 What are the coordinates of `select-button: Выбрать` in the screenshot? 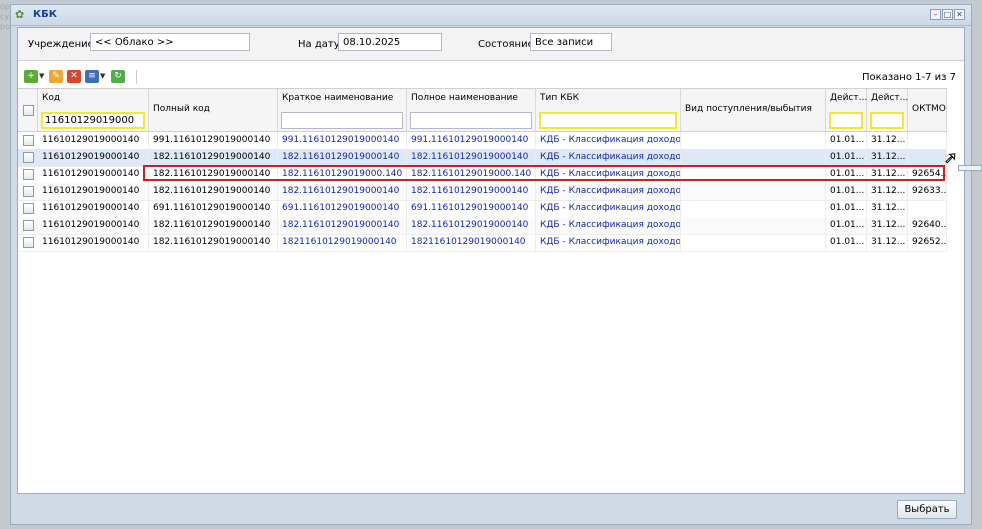 It's located at (927, 509).